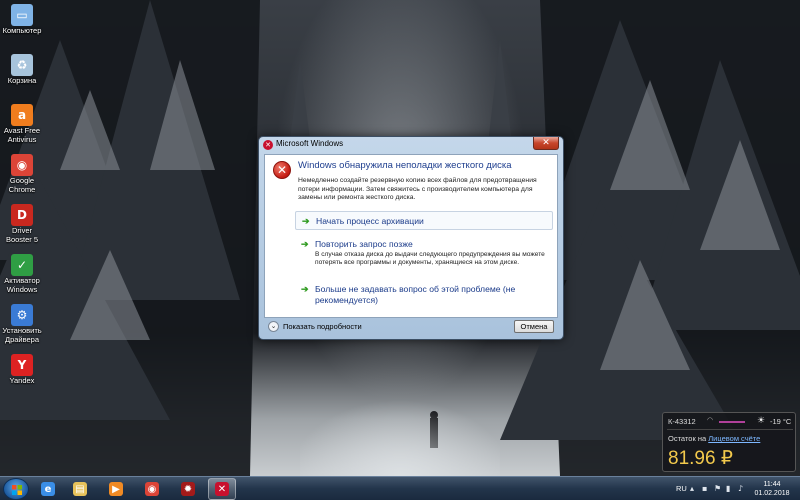  What do you see at coordinates (692, 488) in the screenshot?
I see `show-hidden-icons-icon: ▴` at bounding box center [692, 488].